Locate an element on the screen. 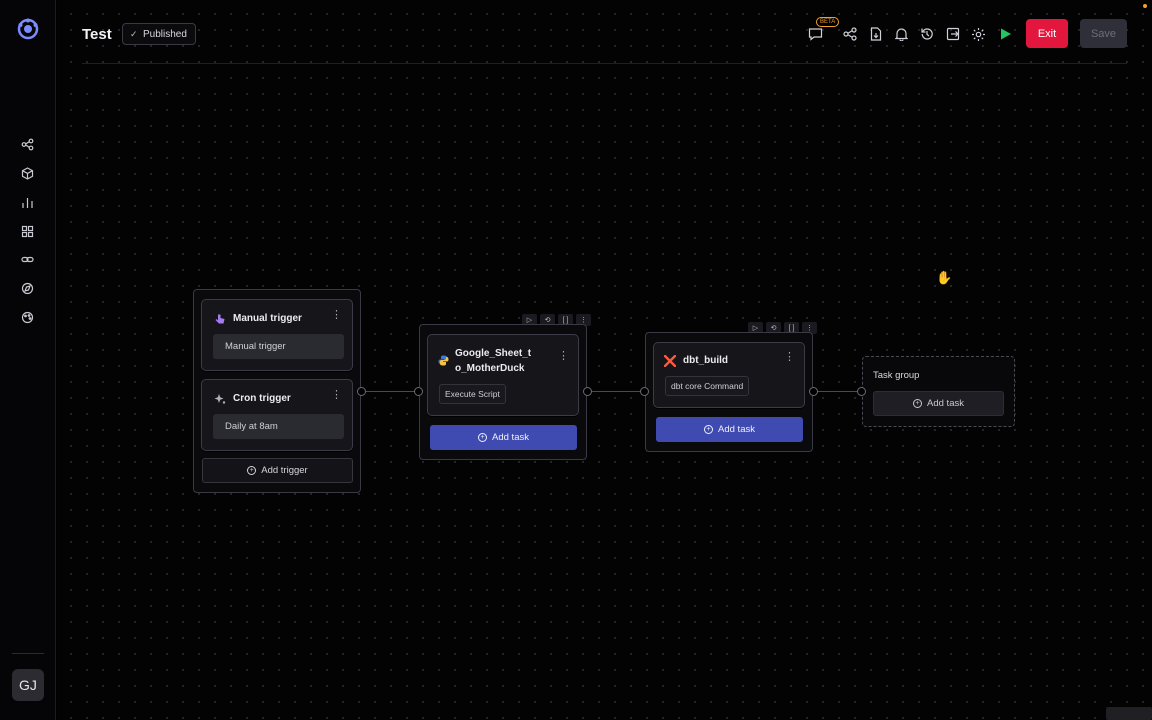  app-logo-icon is located at coordinates (28, 29).